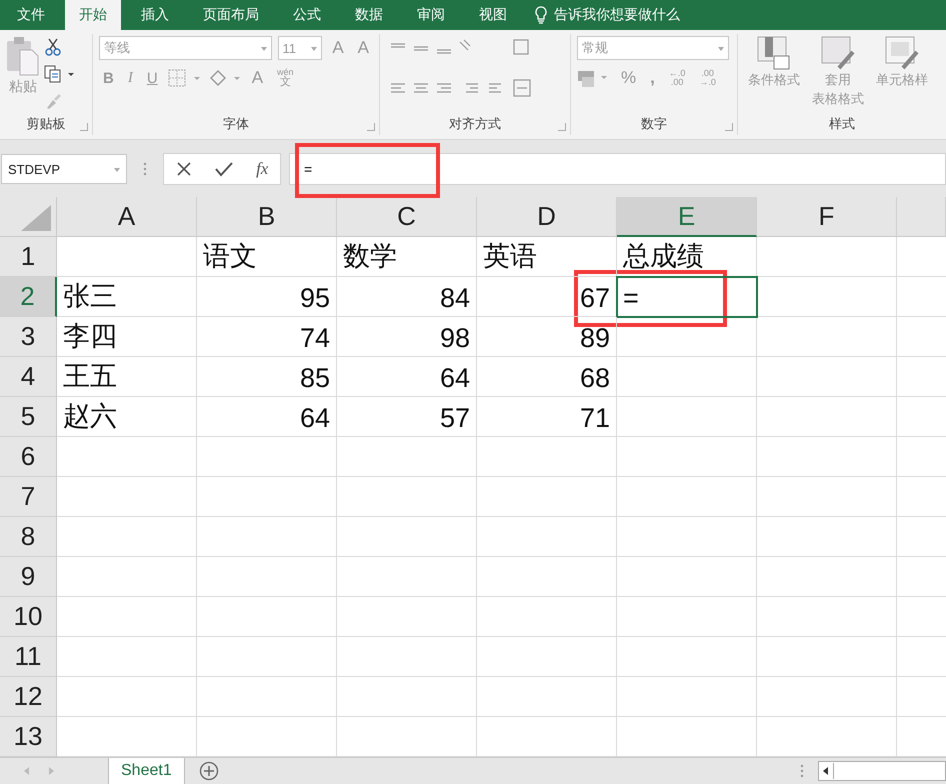  Describe the element at coordinates (267, 217) in the screenshot. I see `column-header: B` at that location.